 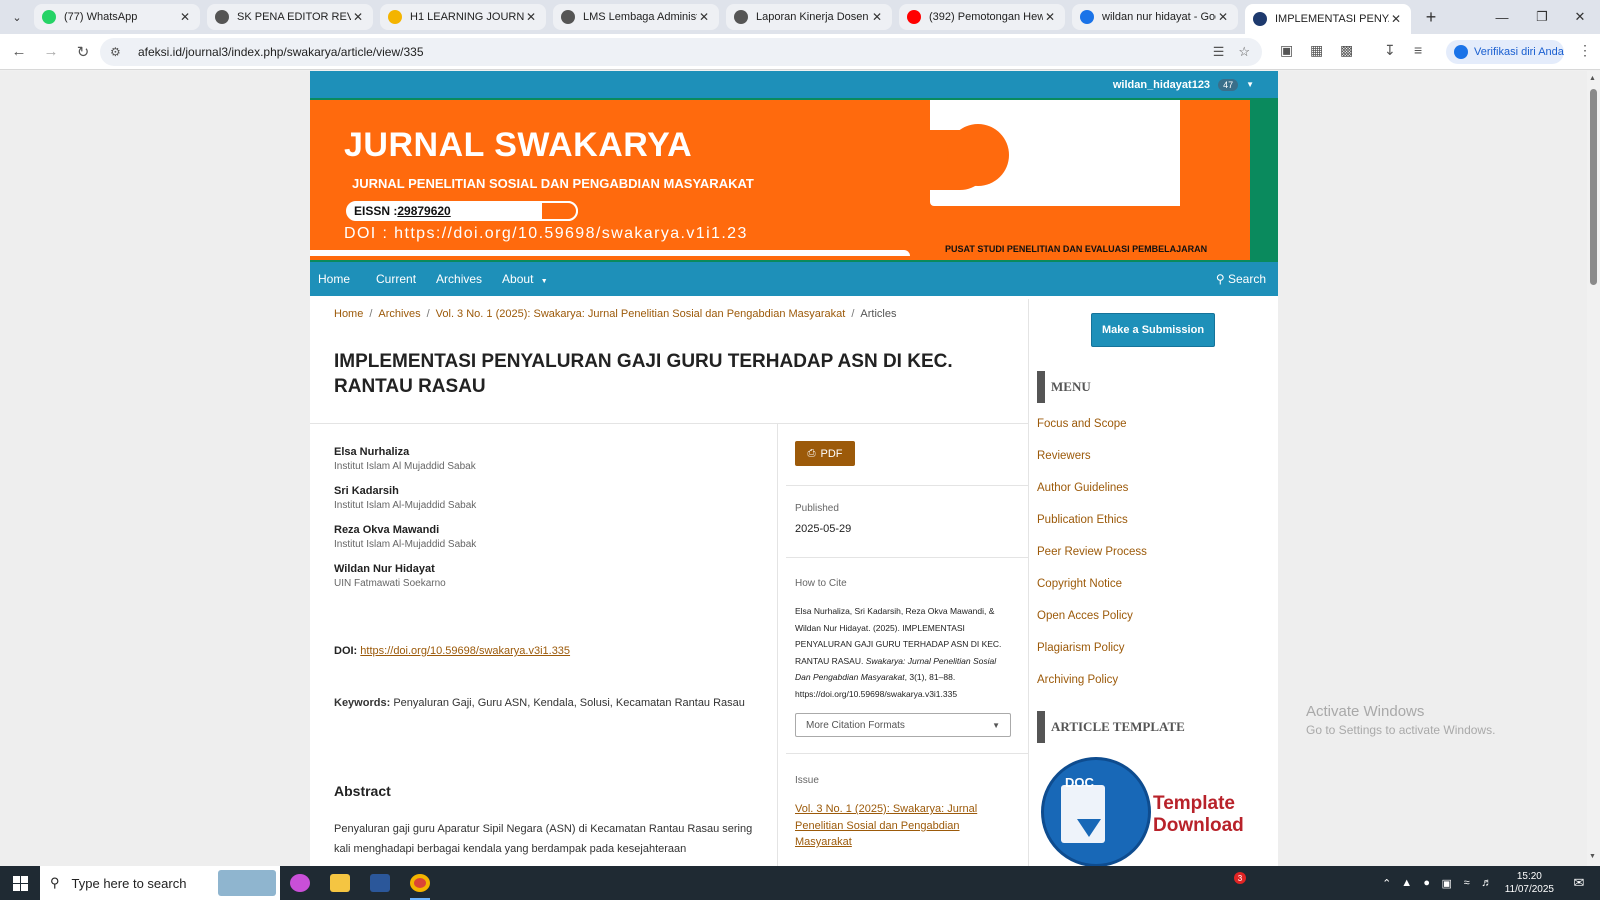 I want to click on nav-archives: Archives, so click(x=459, y=279).